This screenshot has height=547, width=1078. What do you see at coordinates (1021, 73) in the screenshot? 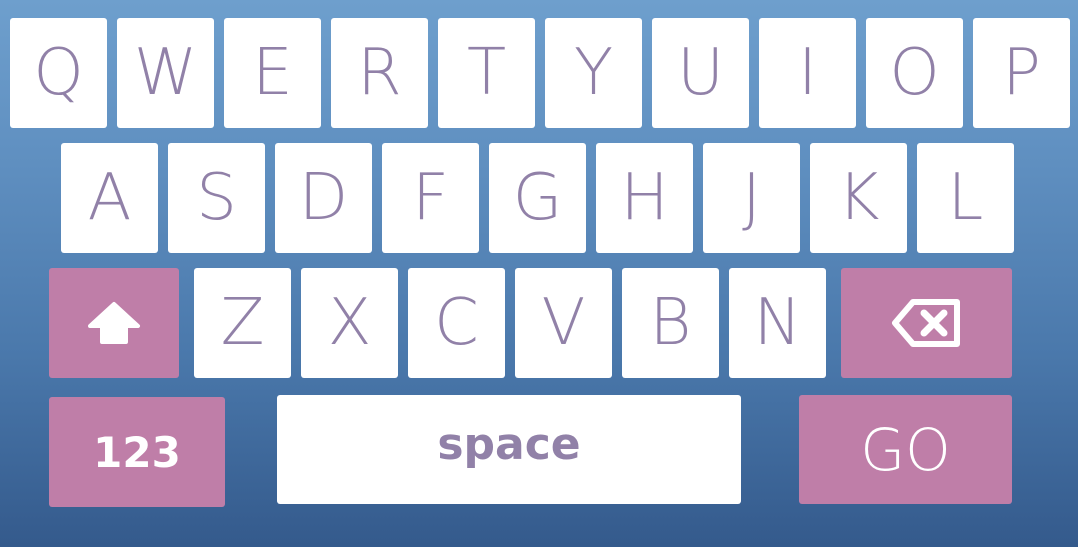
I see `key-p: P` at bounding box center [1021, 73].